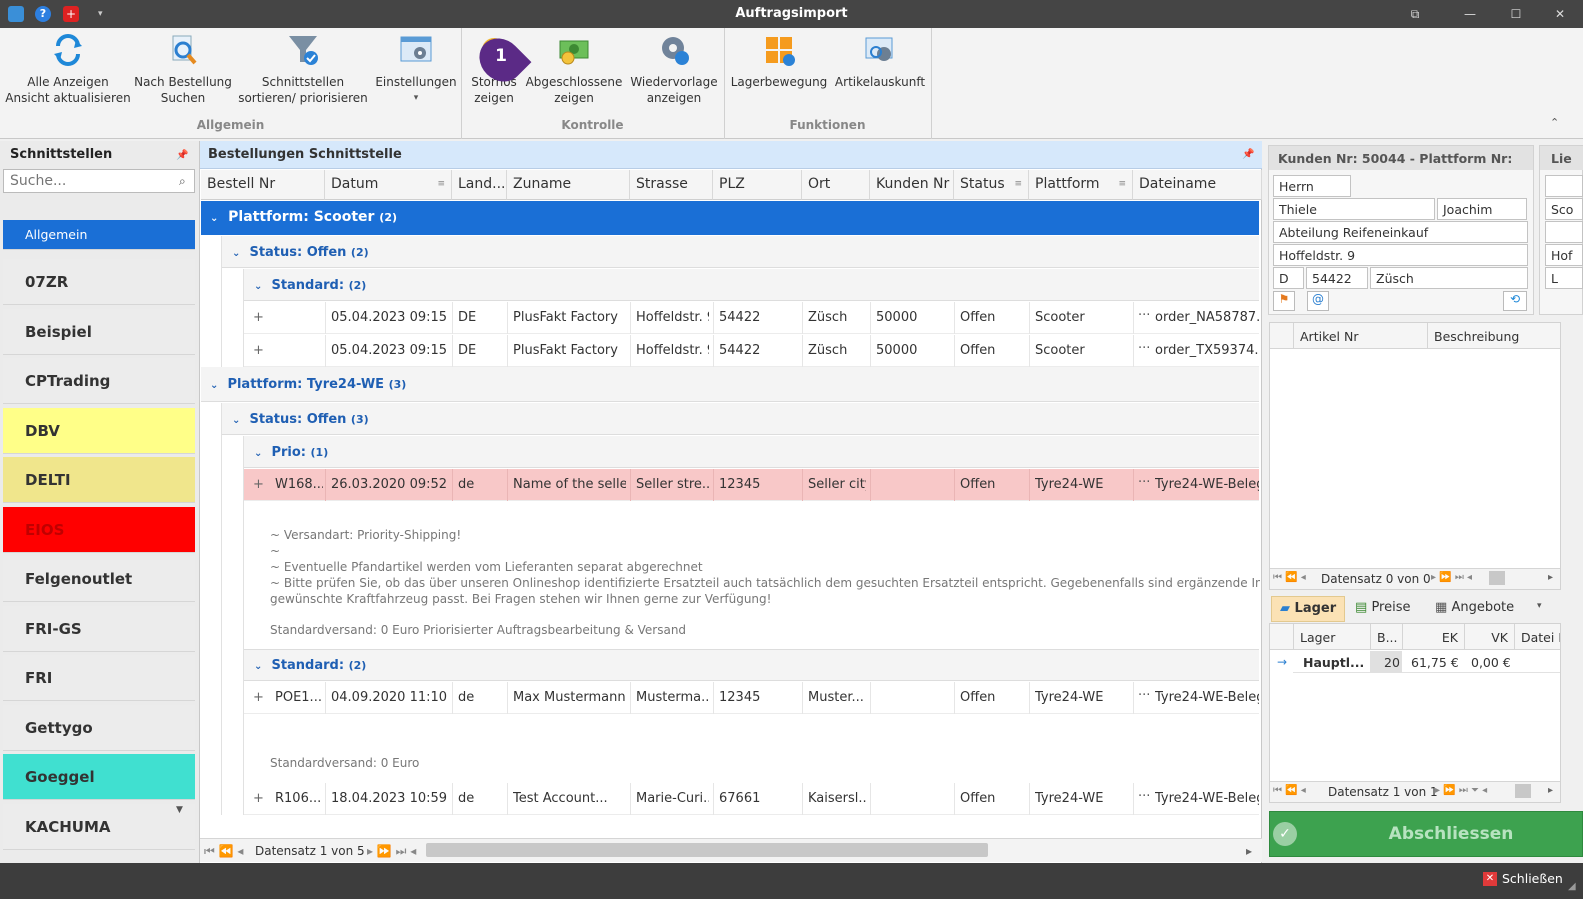  What do you see at coordinates (308, 384) in the screenshot?
I see `group-label-platform-tyre24: ⌄ Plattform: Tyre24-WE (3)` at bounding box center [308, 384].